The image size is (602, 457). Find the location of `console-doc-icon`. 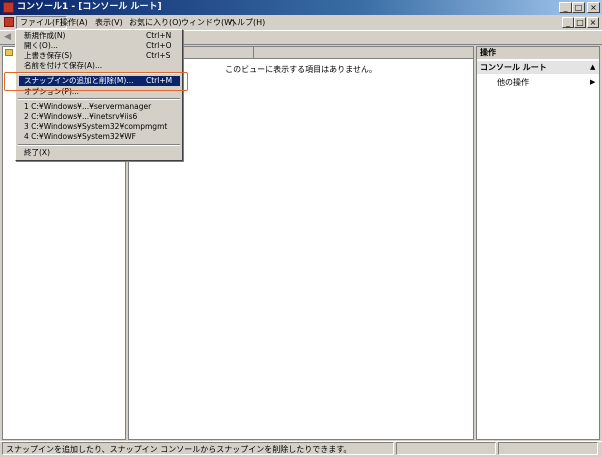

console-doc-icon is located at coordinates (9, 22).